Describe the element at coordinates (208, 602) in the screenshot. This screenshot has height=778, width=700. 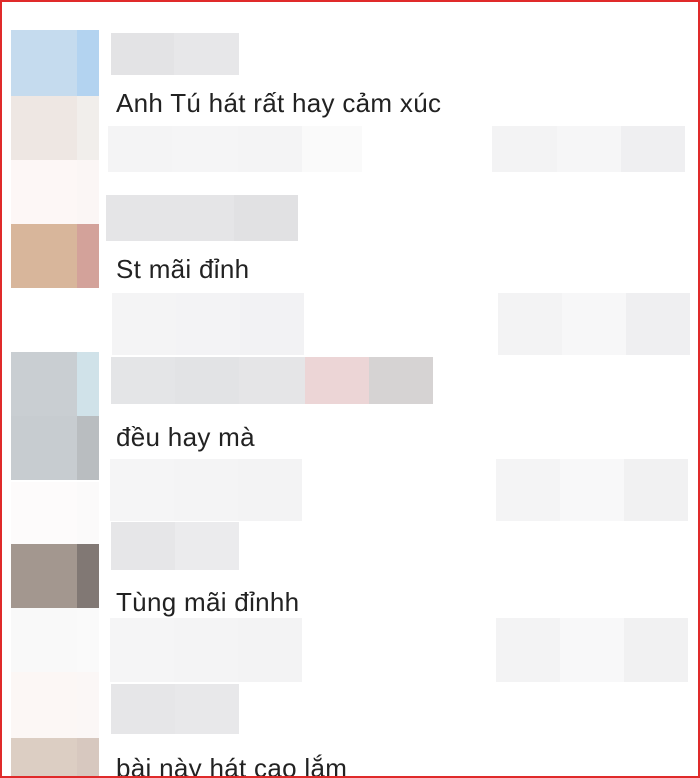
I see `comment-text: Tùng mãi đỉnhh` at that location.